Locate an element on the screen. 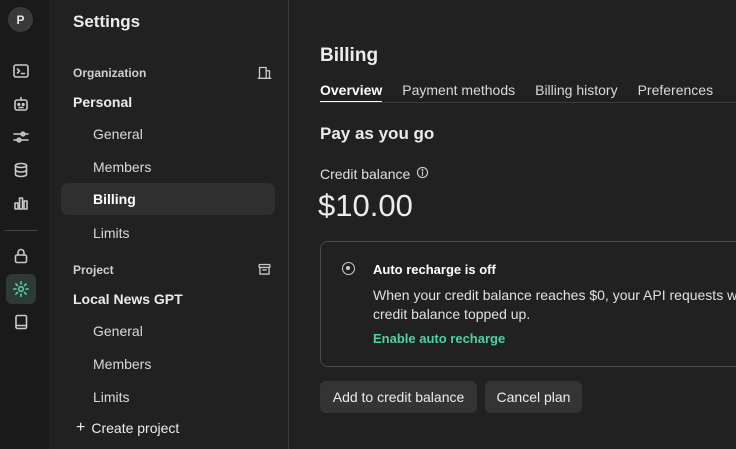 This screenshot has height=449, width=736. auto-recharge-radio is located at coordinates (348, 268).